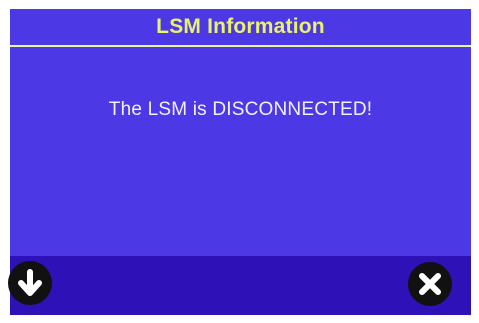 The image size is (479, 323). I want to click on status-message: The LSM is DISCONNECTED!, so click(240, 109).